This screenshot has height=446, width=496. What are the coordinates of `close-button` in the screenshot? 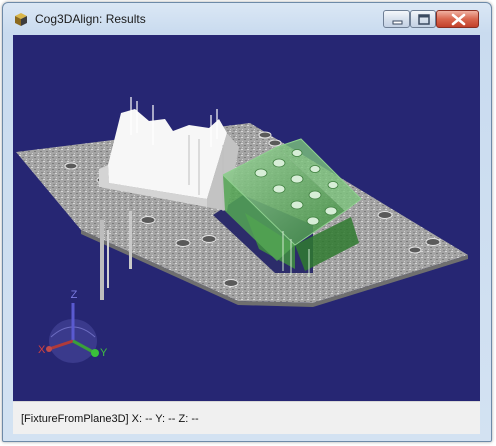 It's located at (457, 19).